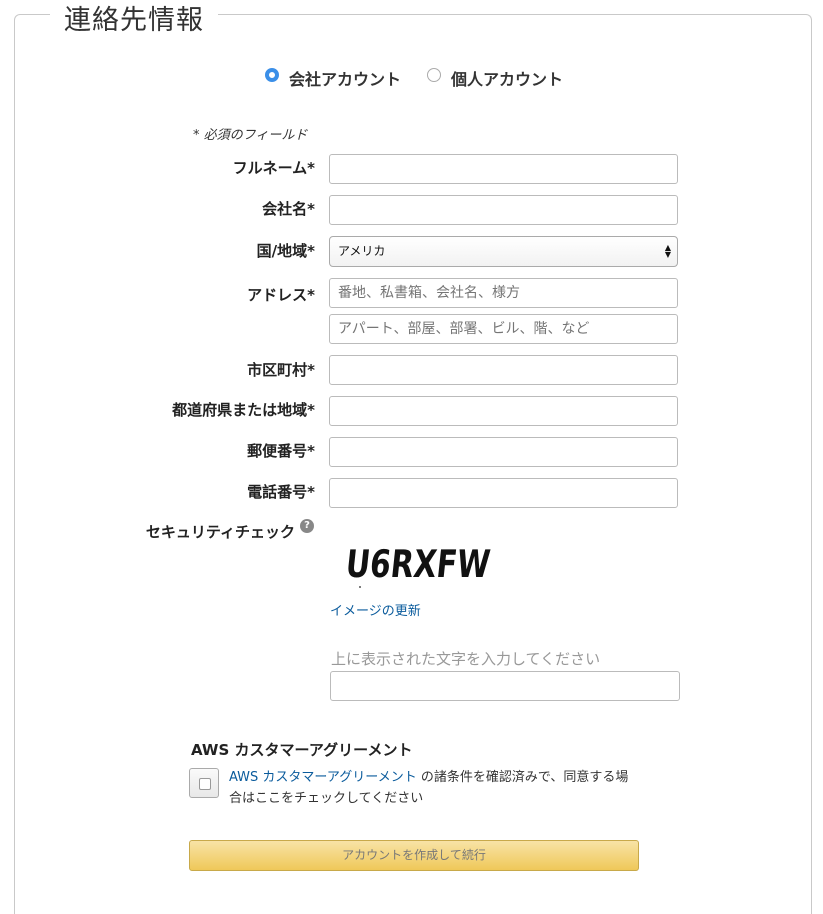  I want to click on agreement-checkbox, so click(204, 783).